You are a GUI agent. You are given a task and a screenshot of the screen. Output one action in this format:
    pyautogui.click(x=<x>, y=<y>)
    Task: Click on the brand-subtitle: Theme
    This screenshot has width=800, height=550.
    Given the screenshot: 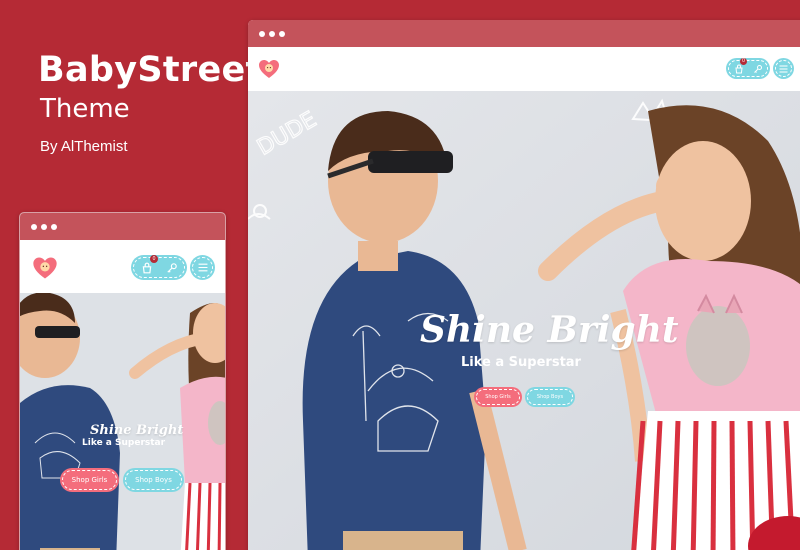 What is the action you would take?
    pyautogui.click(x=85, y=109)
    